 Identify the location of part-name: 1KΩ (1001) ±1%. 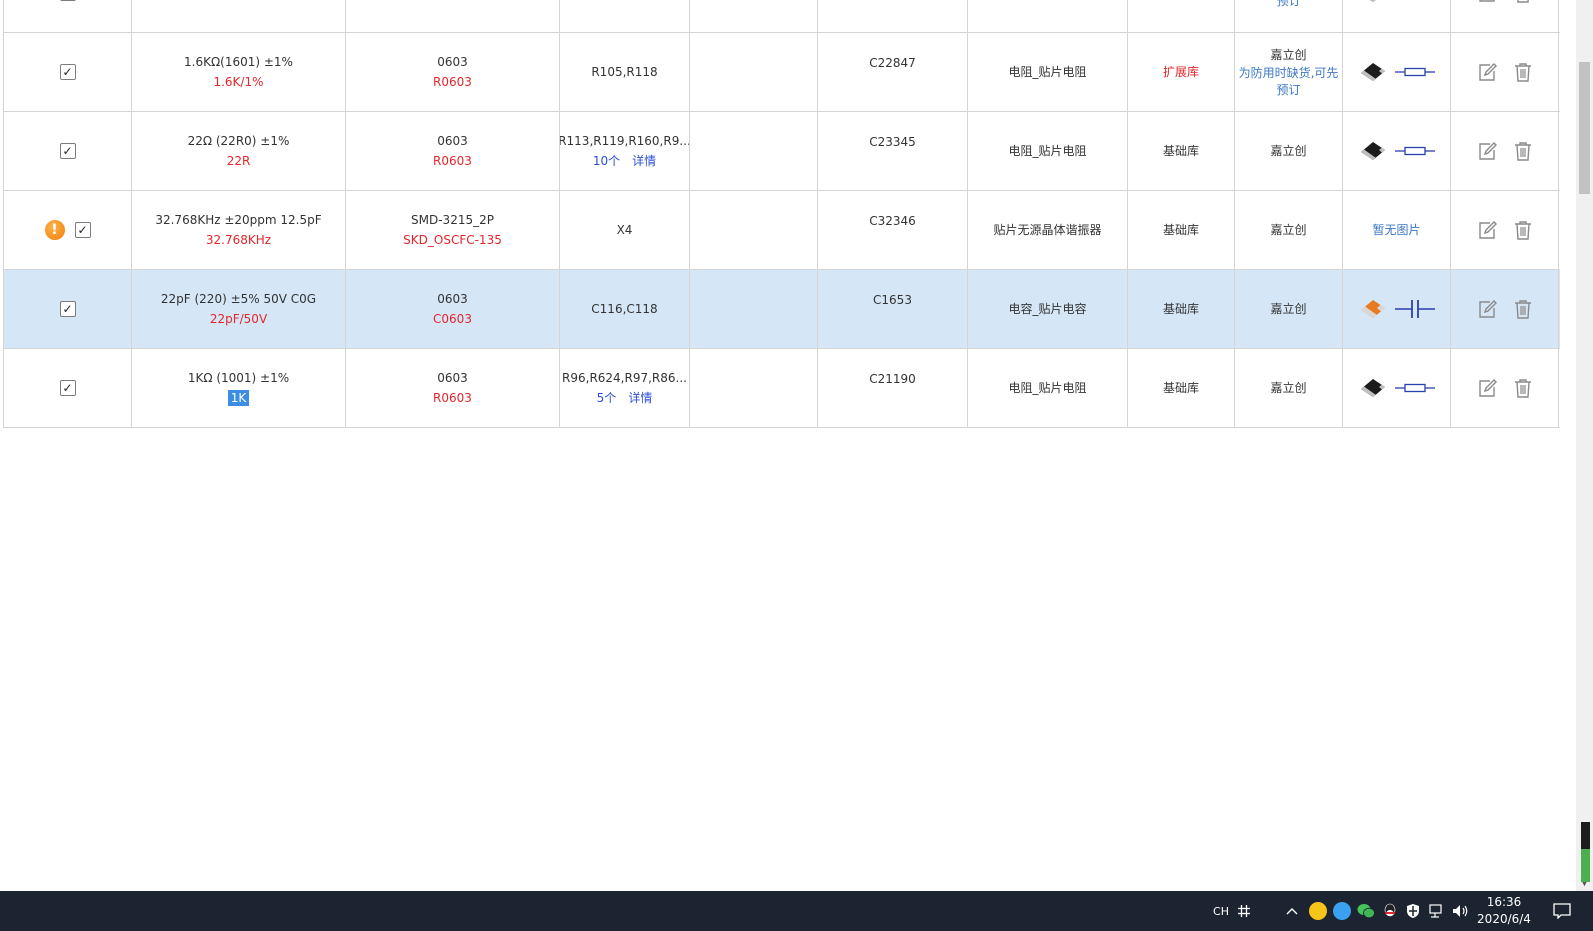
(238, 378).